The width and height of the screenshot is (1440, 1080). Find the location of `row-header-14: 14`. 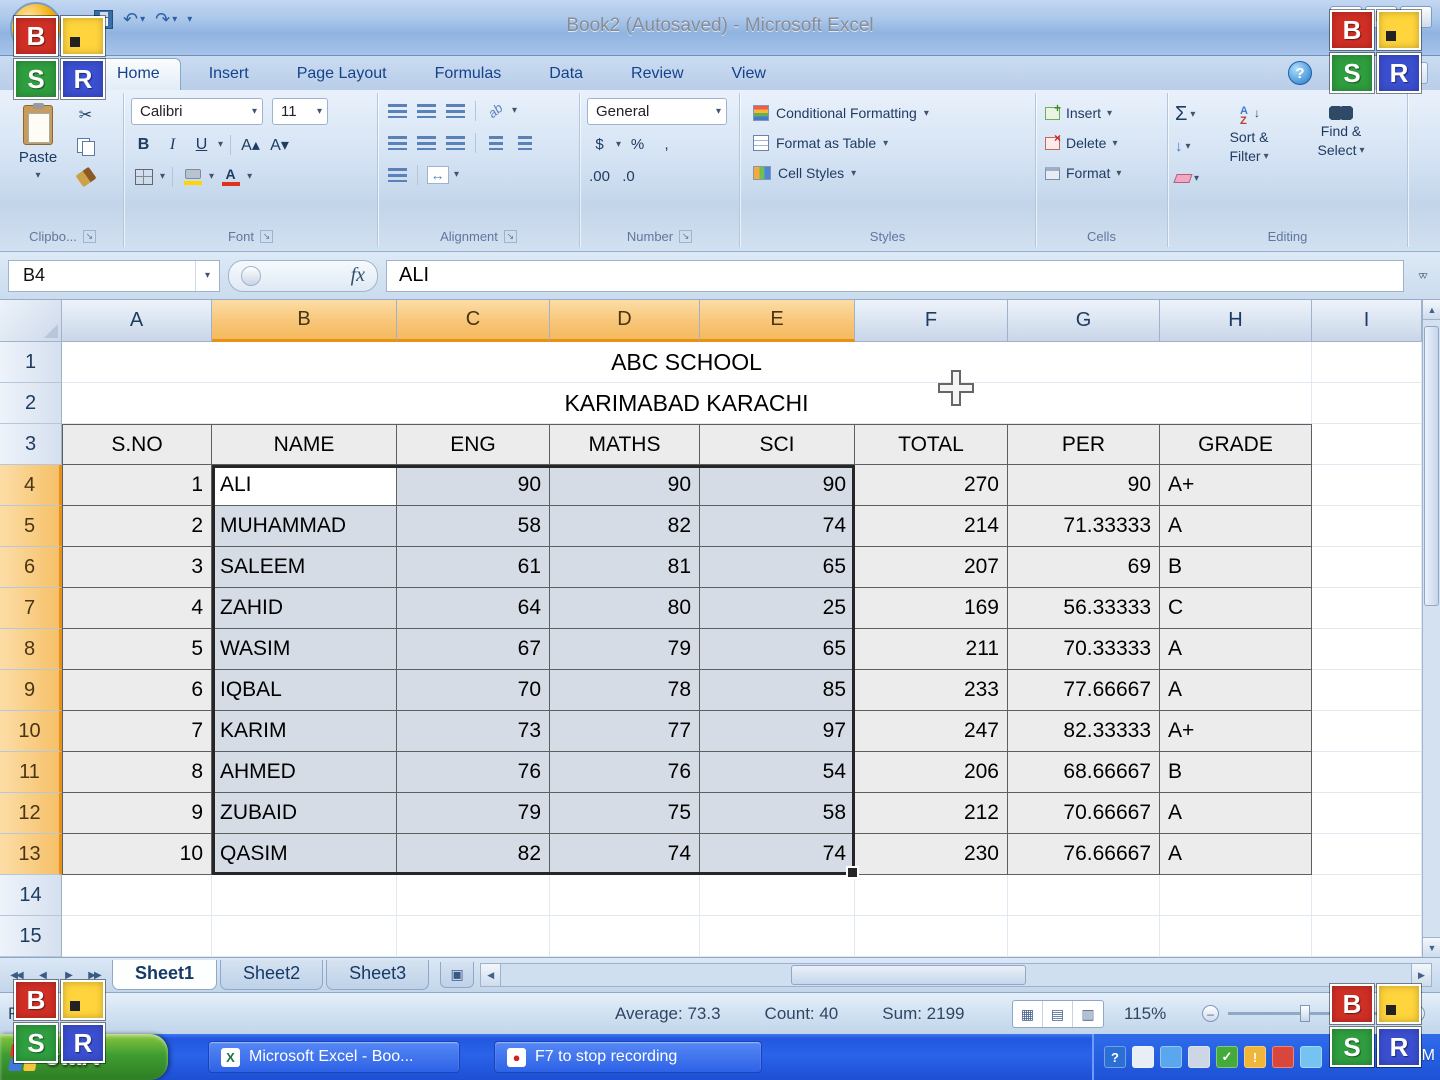

row-header-14: 14 is located at coordinates (31, 895).